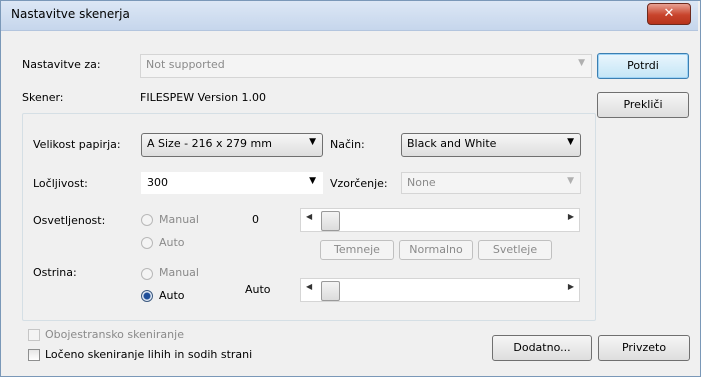 The image size is (701, 377). Describe the element at coordinates (147, 243) in the screenshot. I see `brightness-auto-radio` at that location.